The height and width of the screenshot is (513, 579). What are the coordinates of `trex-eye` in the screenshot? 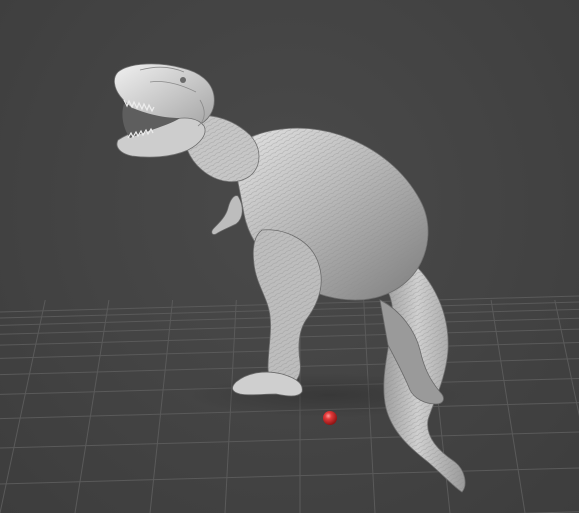 It's located at (183, 80).